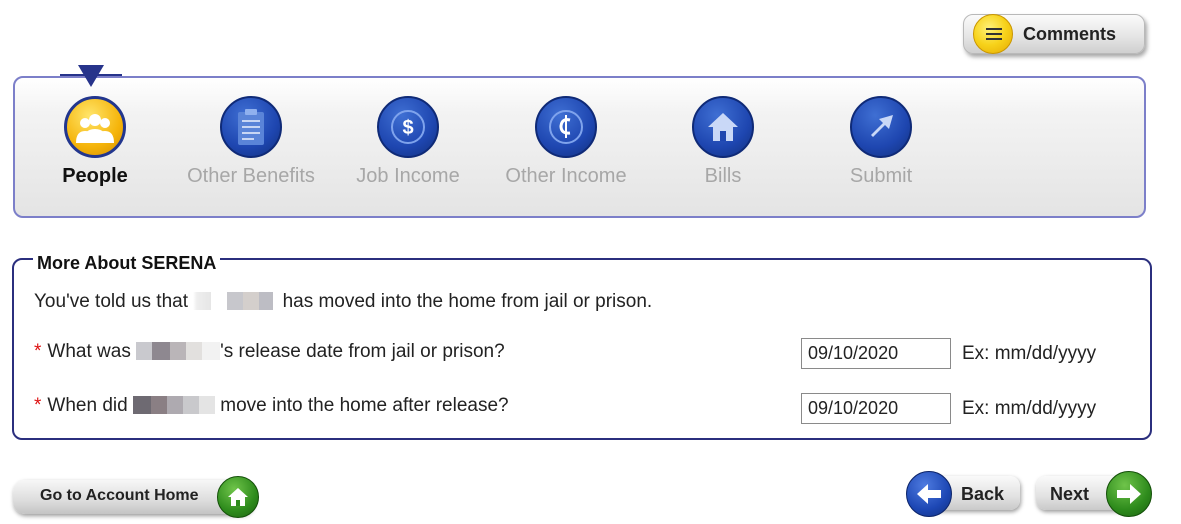  I want to click on step-bills: Bills, so click(723, 142).